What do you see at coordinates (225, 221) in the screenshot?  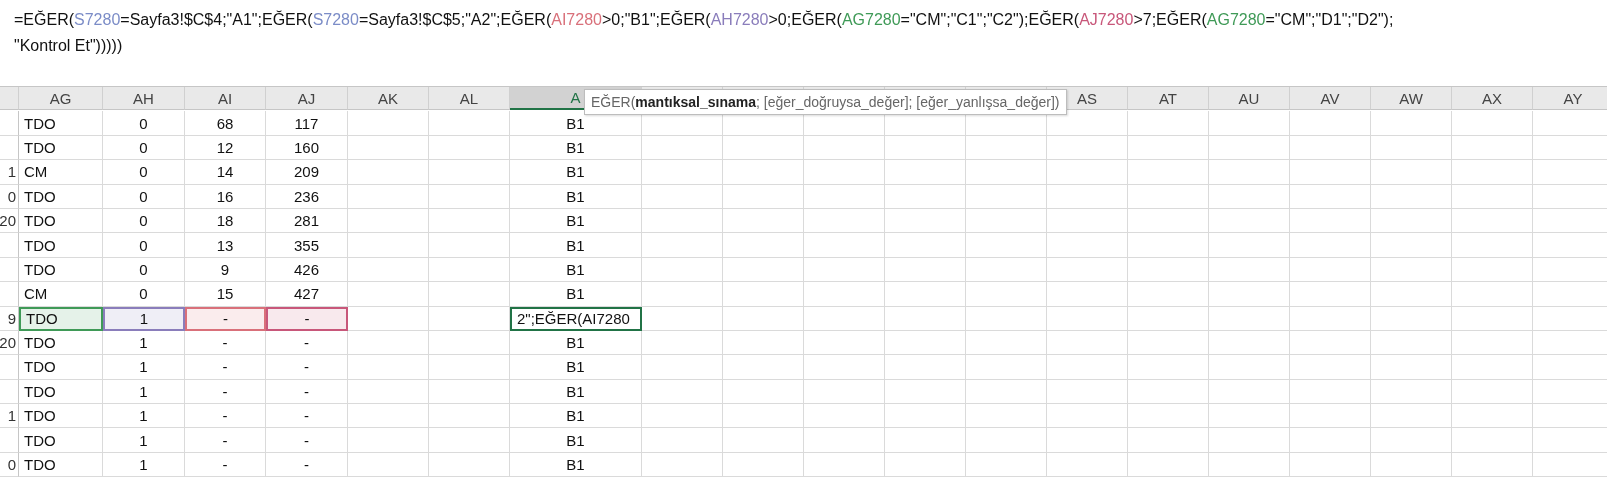 I see `table-cell: 18` at bounding box center [225, 221].